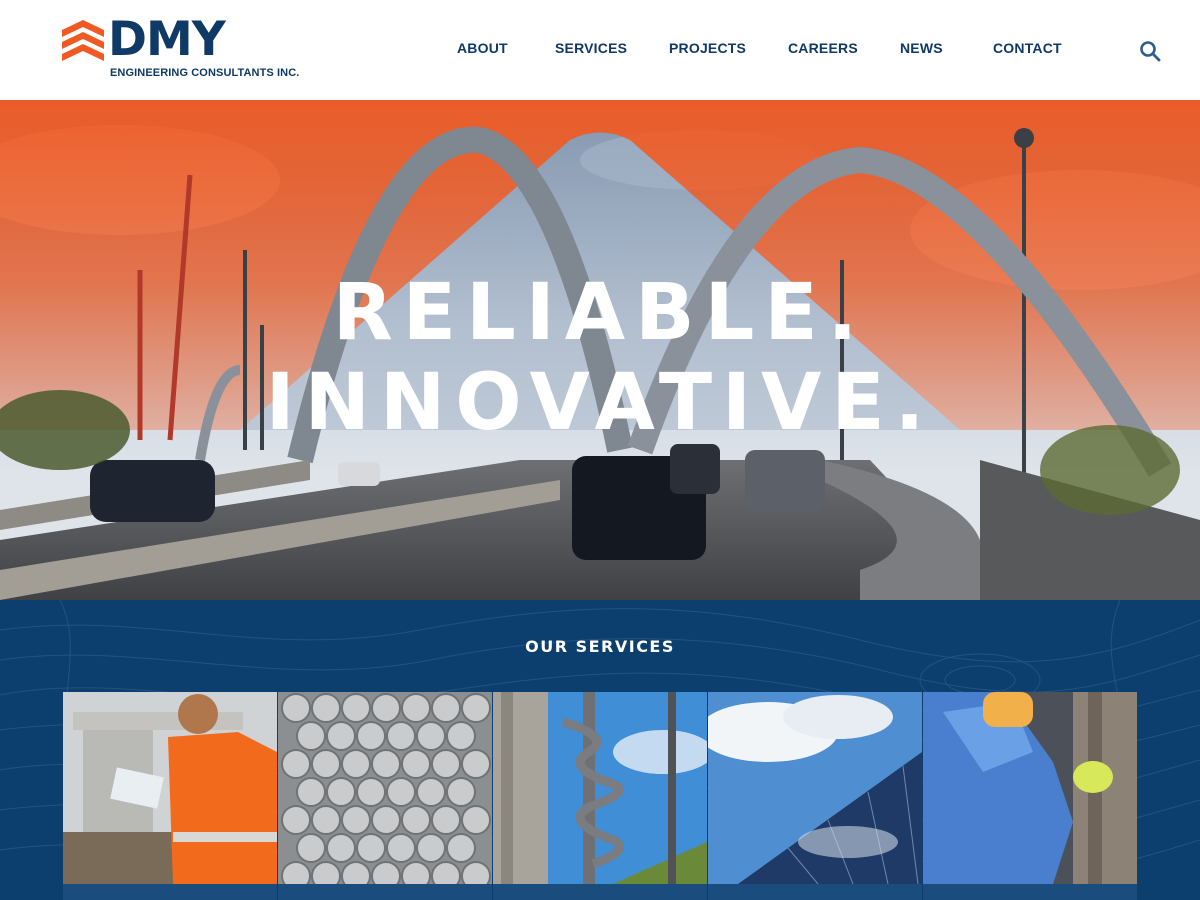 This screenshot has width=1200, height=900. Describe the element at coordinates (83, 40) in the screenshot. I see `logo-chevron-icon` at that location.